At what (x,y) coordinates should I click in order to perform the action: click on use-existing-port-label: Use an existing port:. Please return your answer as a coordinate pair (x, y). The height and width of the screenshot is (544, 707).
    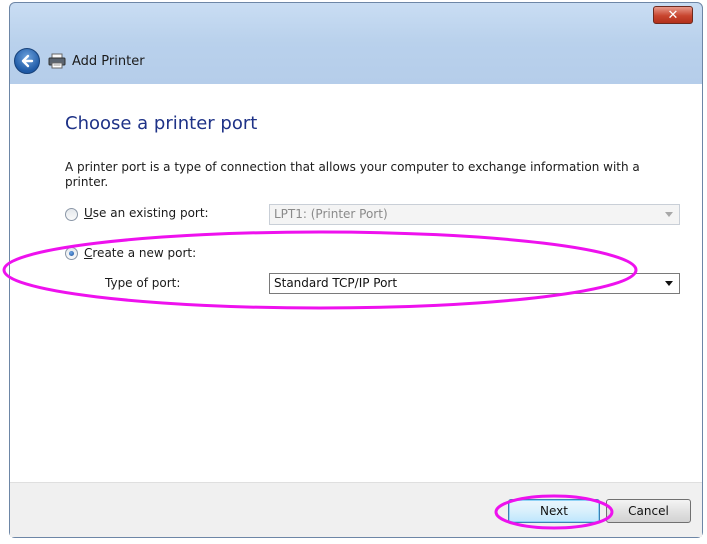
    Looking at the image, I should click on (146, 213).